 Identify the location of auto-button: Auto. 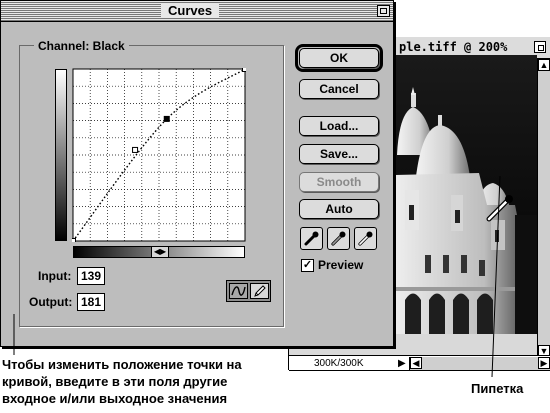
(339, 209).